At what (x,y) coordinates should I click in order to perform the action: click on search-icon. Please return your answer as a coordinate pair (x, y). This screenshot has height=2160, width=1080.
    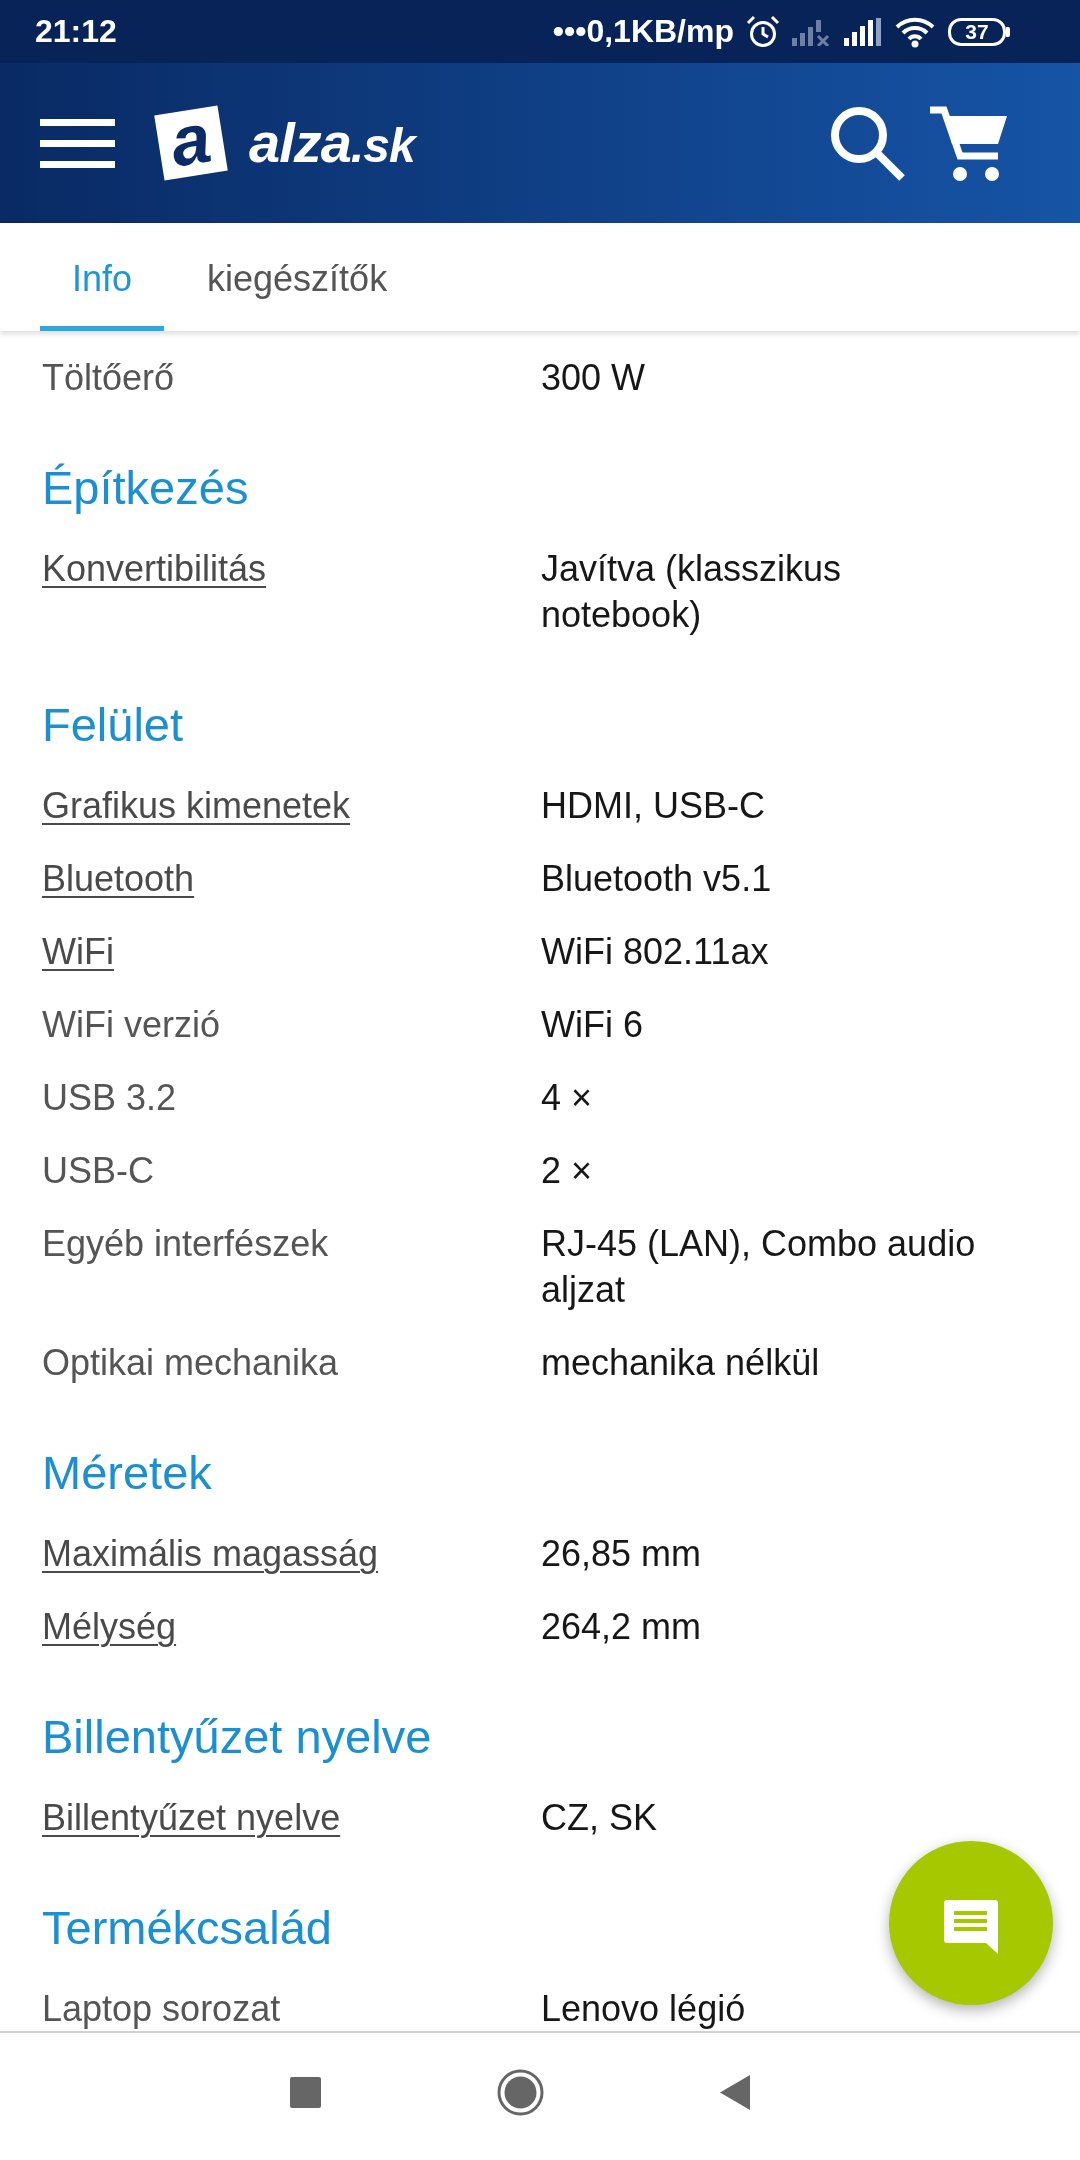
    Looking at the image, I should click on (867, 143).